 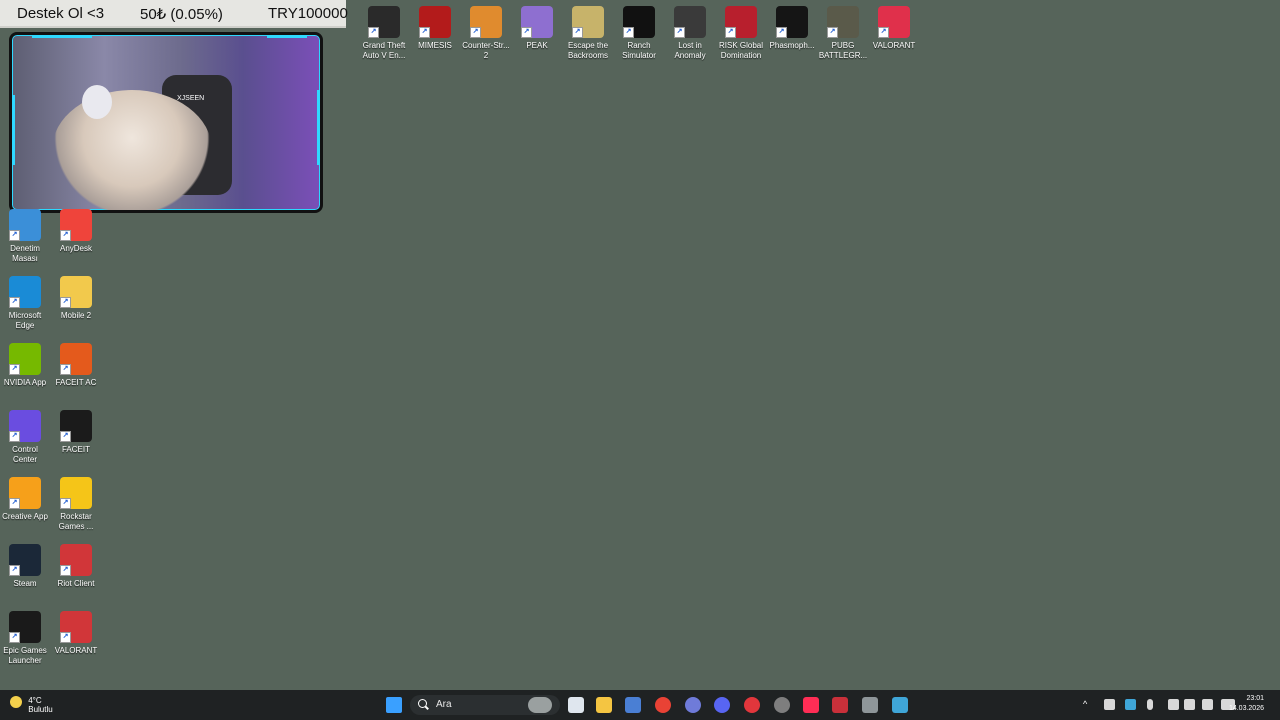 I want to click on settings-icon, so click(x=870, y=705).